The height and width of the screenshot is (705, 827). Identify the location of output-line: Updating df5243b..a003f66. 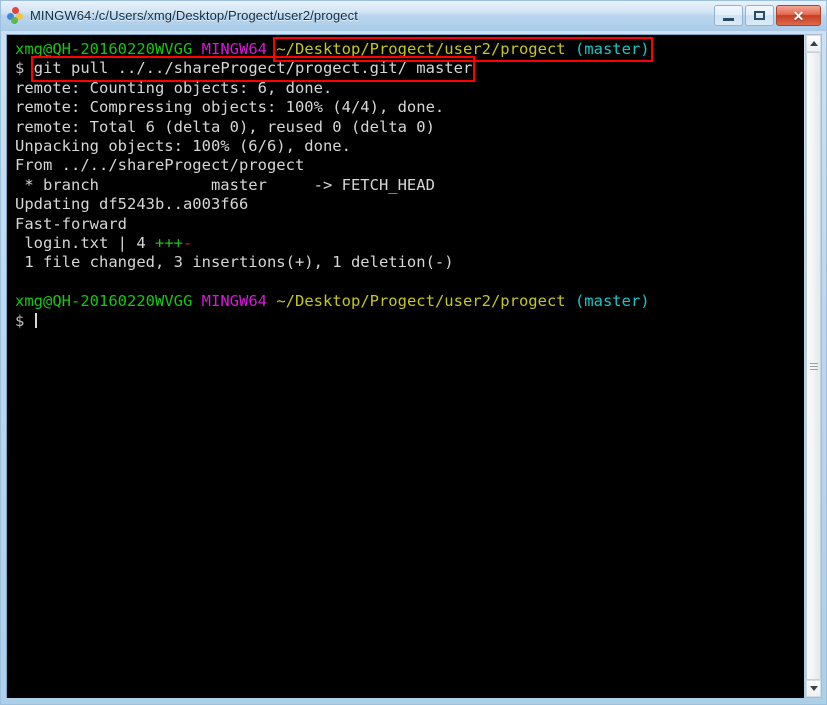
(132, 204).